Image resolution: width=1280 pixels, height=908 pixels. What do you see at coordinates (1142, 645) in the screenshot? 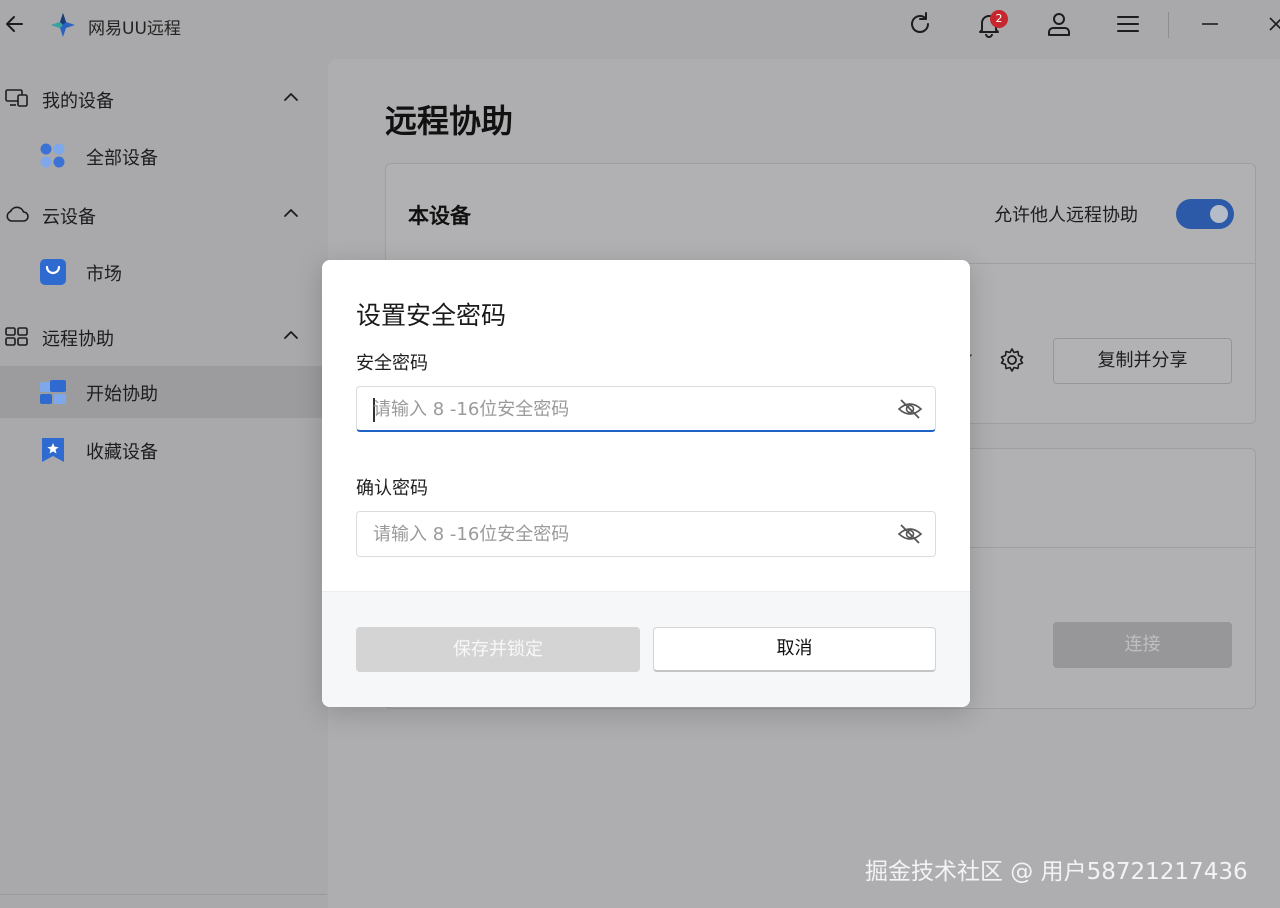
I see `connect-button: 连接` at bounding box center [1142, 645].